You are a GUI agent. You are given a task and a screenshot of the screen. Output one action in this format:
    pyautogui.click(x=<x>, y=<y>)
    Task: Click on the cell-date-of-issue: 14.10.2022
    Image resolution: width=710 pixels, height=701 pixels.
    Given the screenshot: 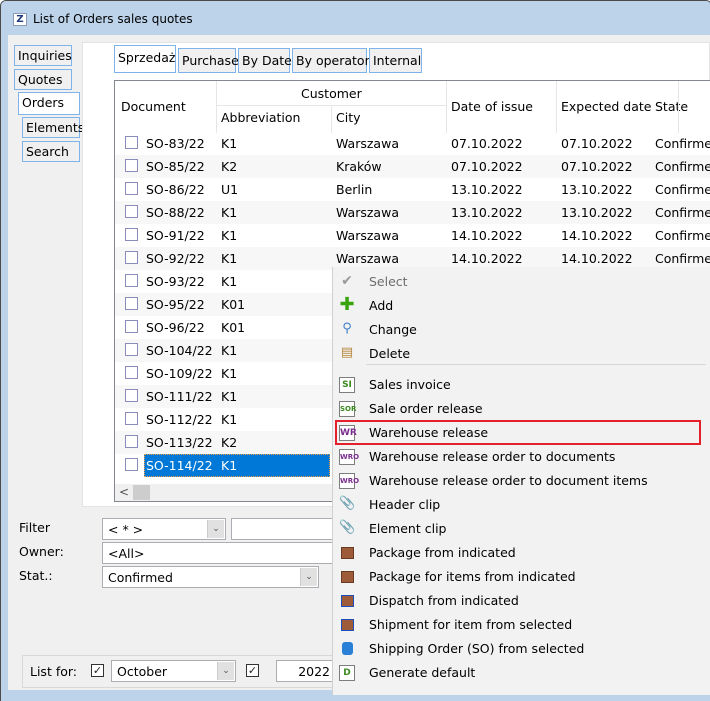 What is the action you would take?
    pyautogui.click(x=487, y=258)
    